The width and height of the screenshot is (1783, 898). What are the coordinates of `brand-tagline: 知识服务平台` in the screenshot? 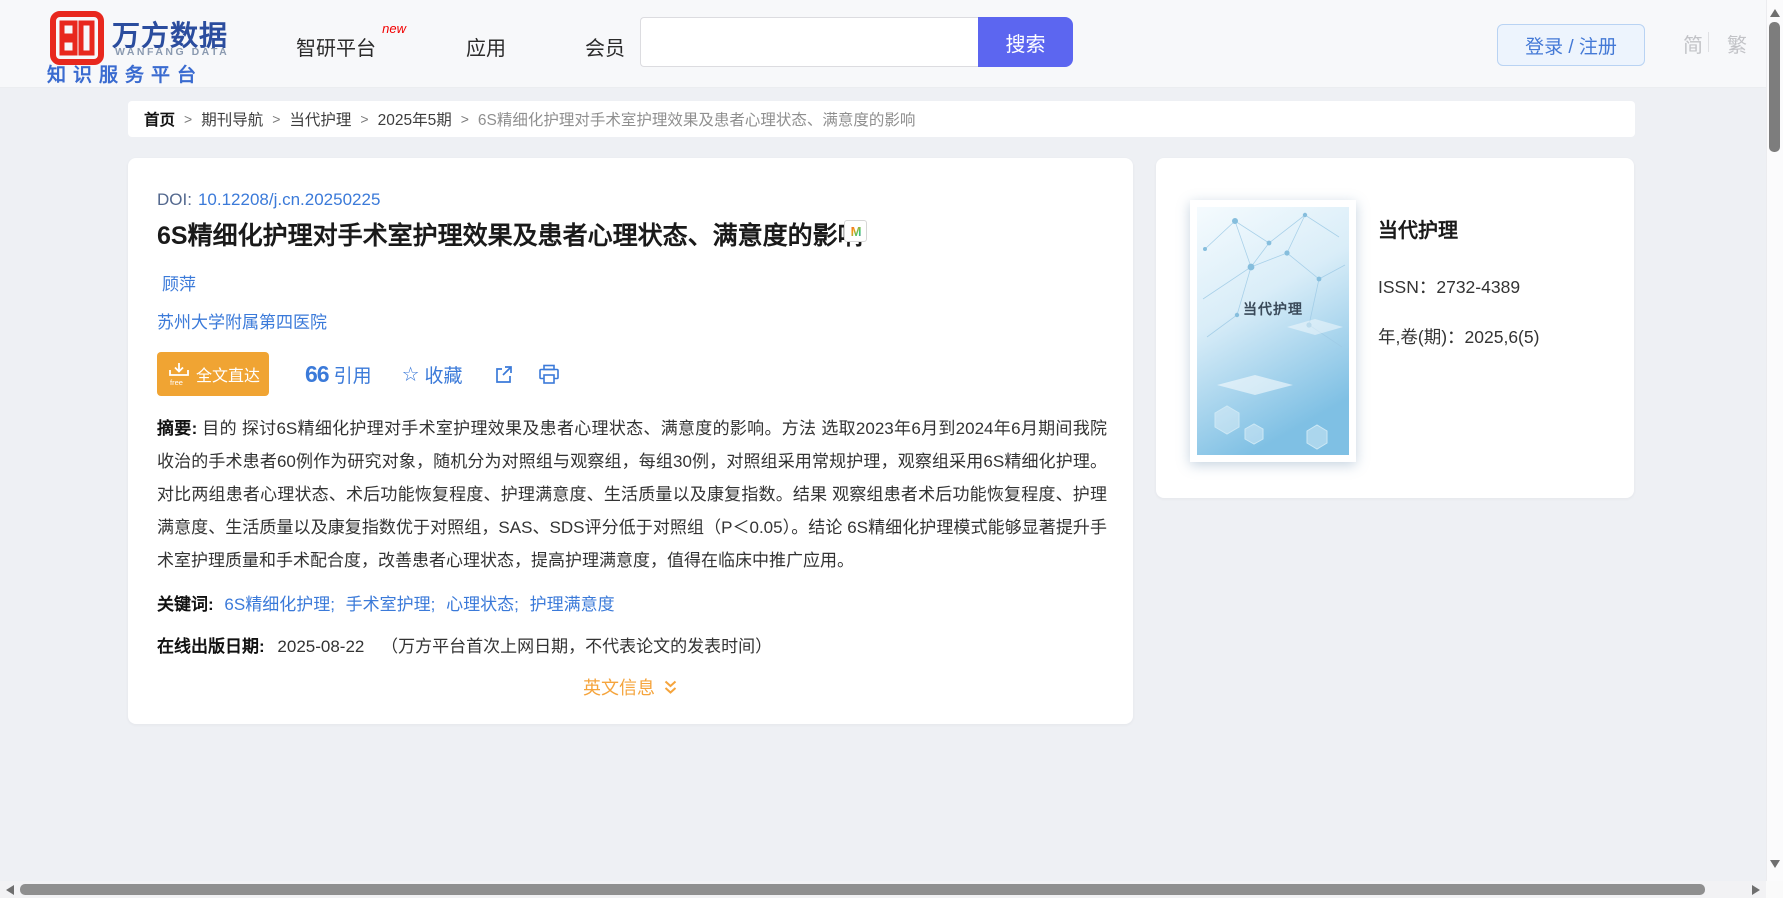 It's located at (125, 75).